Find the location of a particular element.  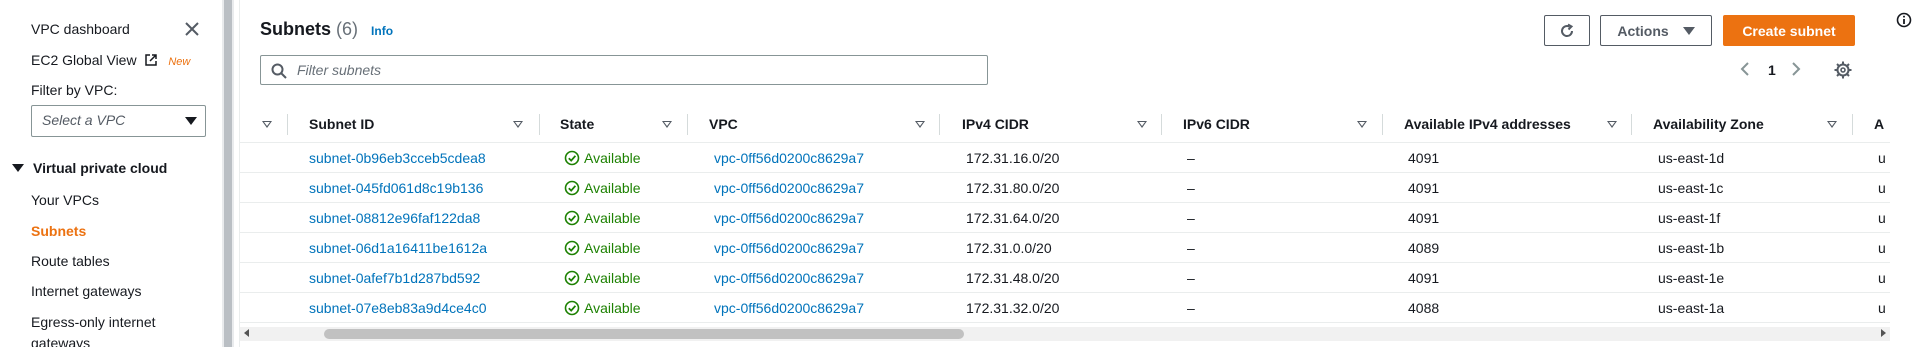

gear-icon is located at coordinates (1843, 70).